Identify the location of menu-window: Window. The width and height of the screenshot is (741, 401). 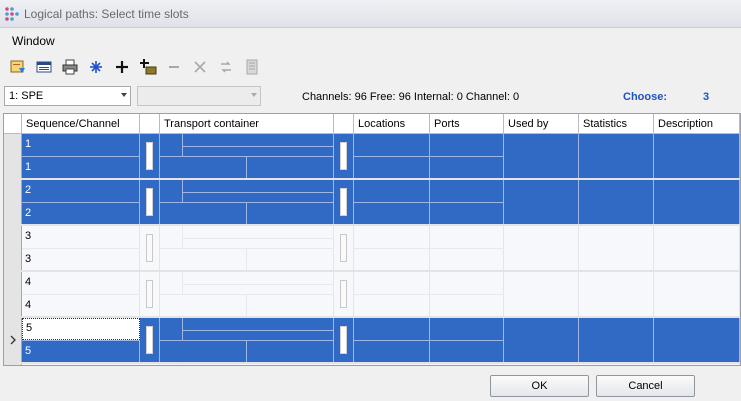
(33, 41).